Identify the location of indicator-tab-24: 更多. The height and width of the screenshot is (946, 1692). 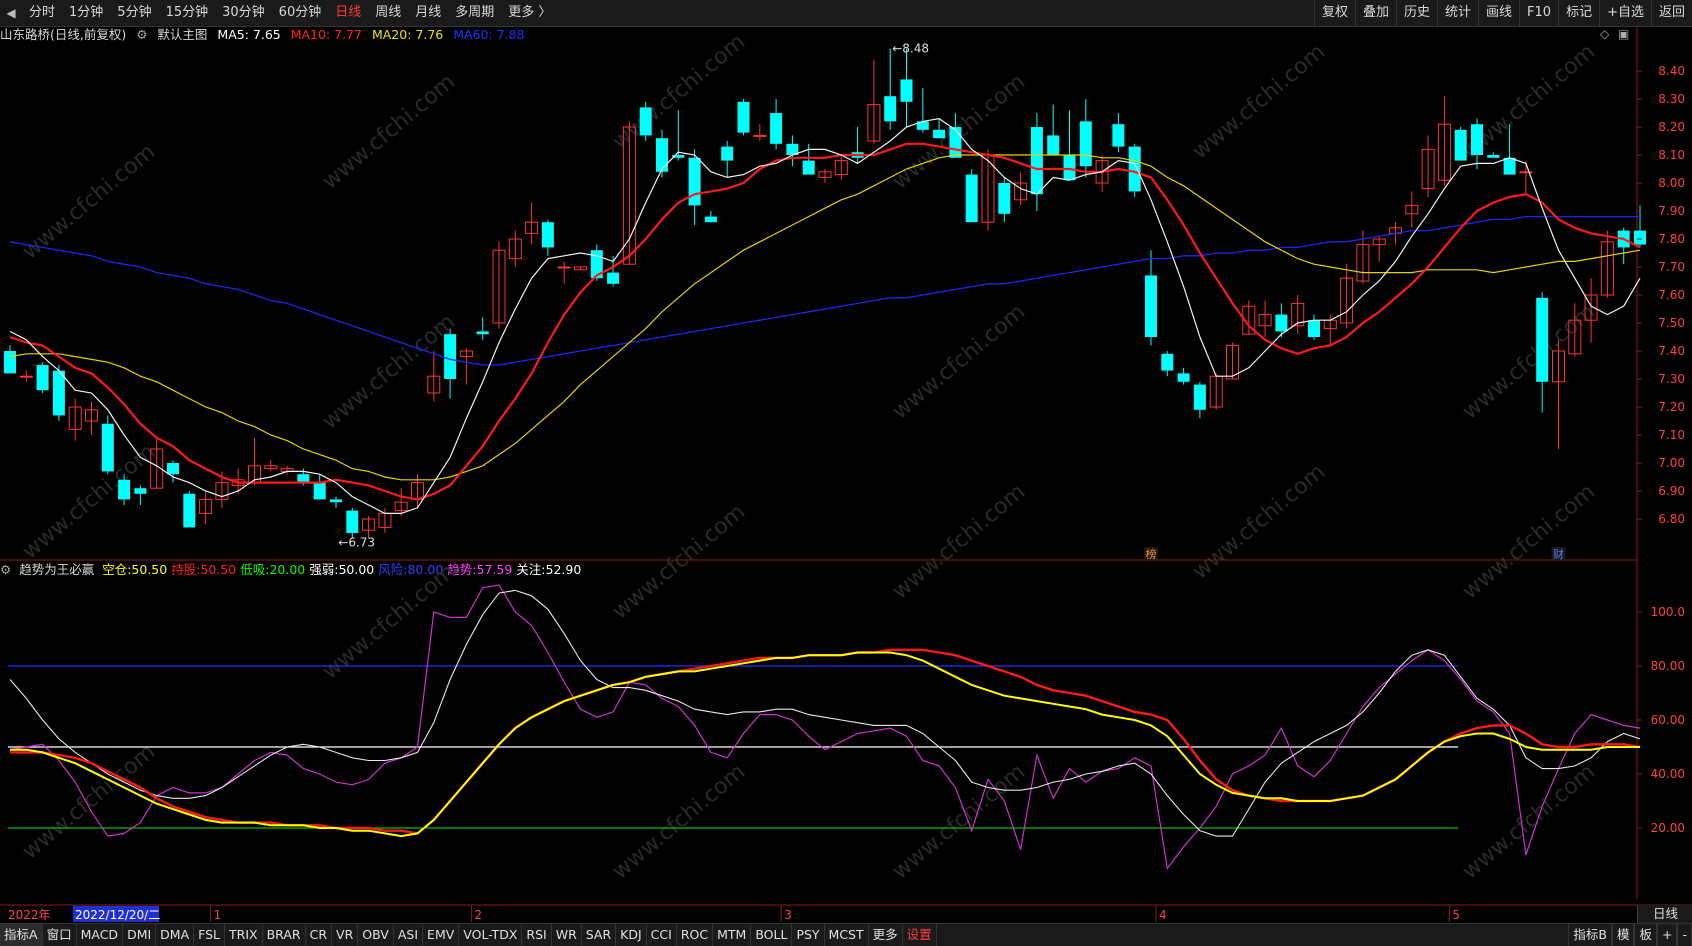
(886, 935).